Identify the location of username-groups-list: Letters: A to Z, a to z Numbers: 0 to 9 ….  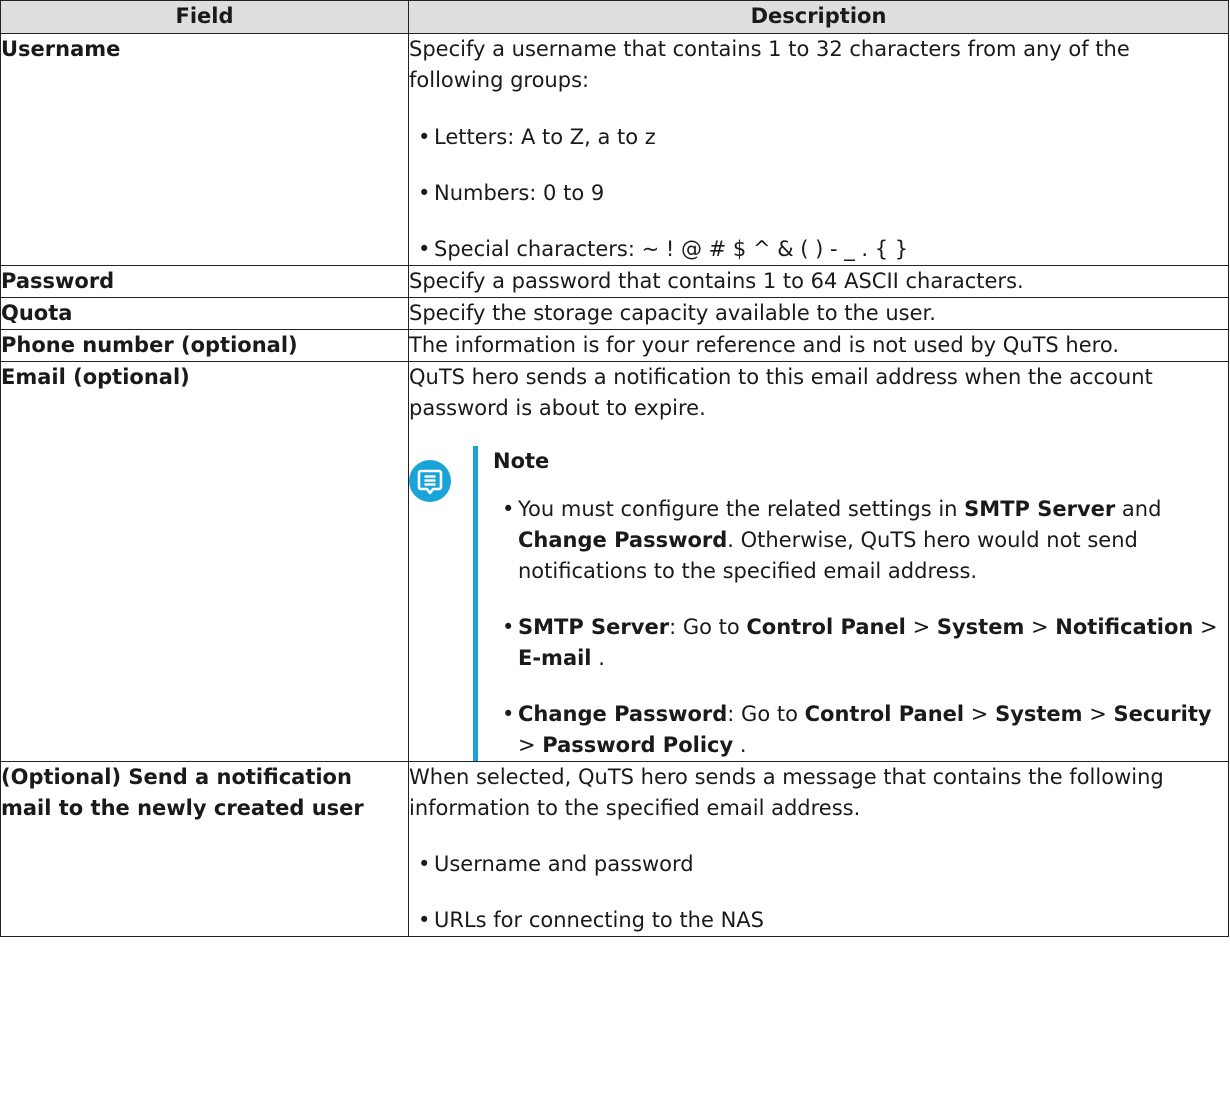
(818, 193).